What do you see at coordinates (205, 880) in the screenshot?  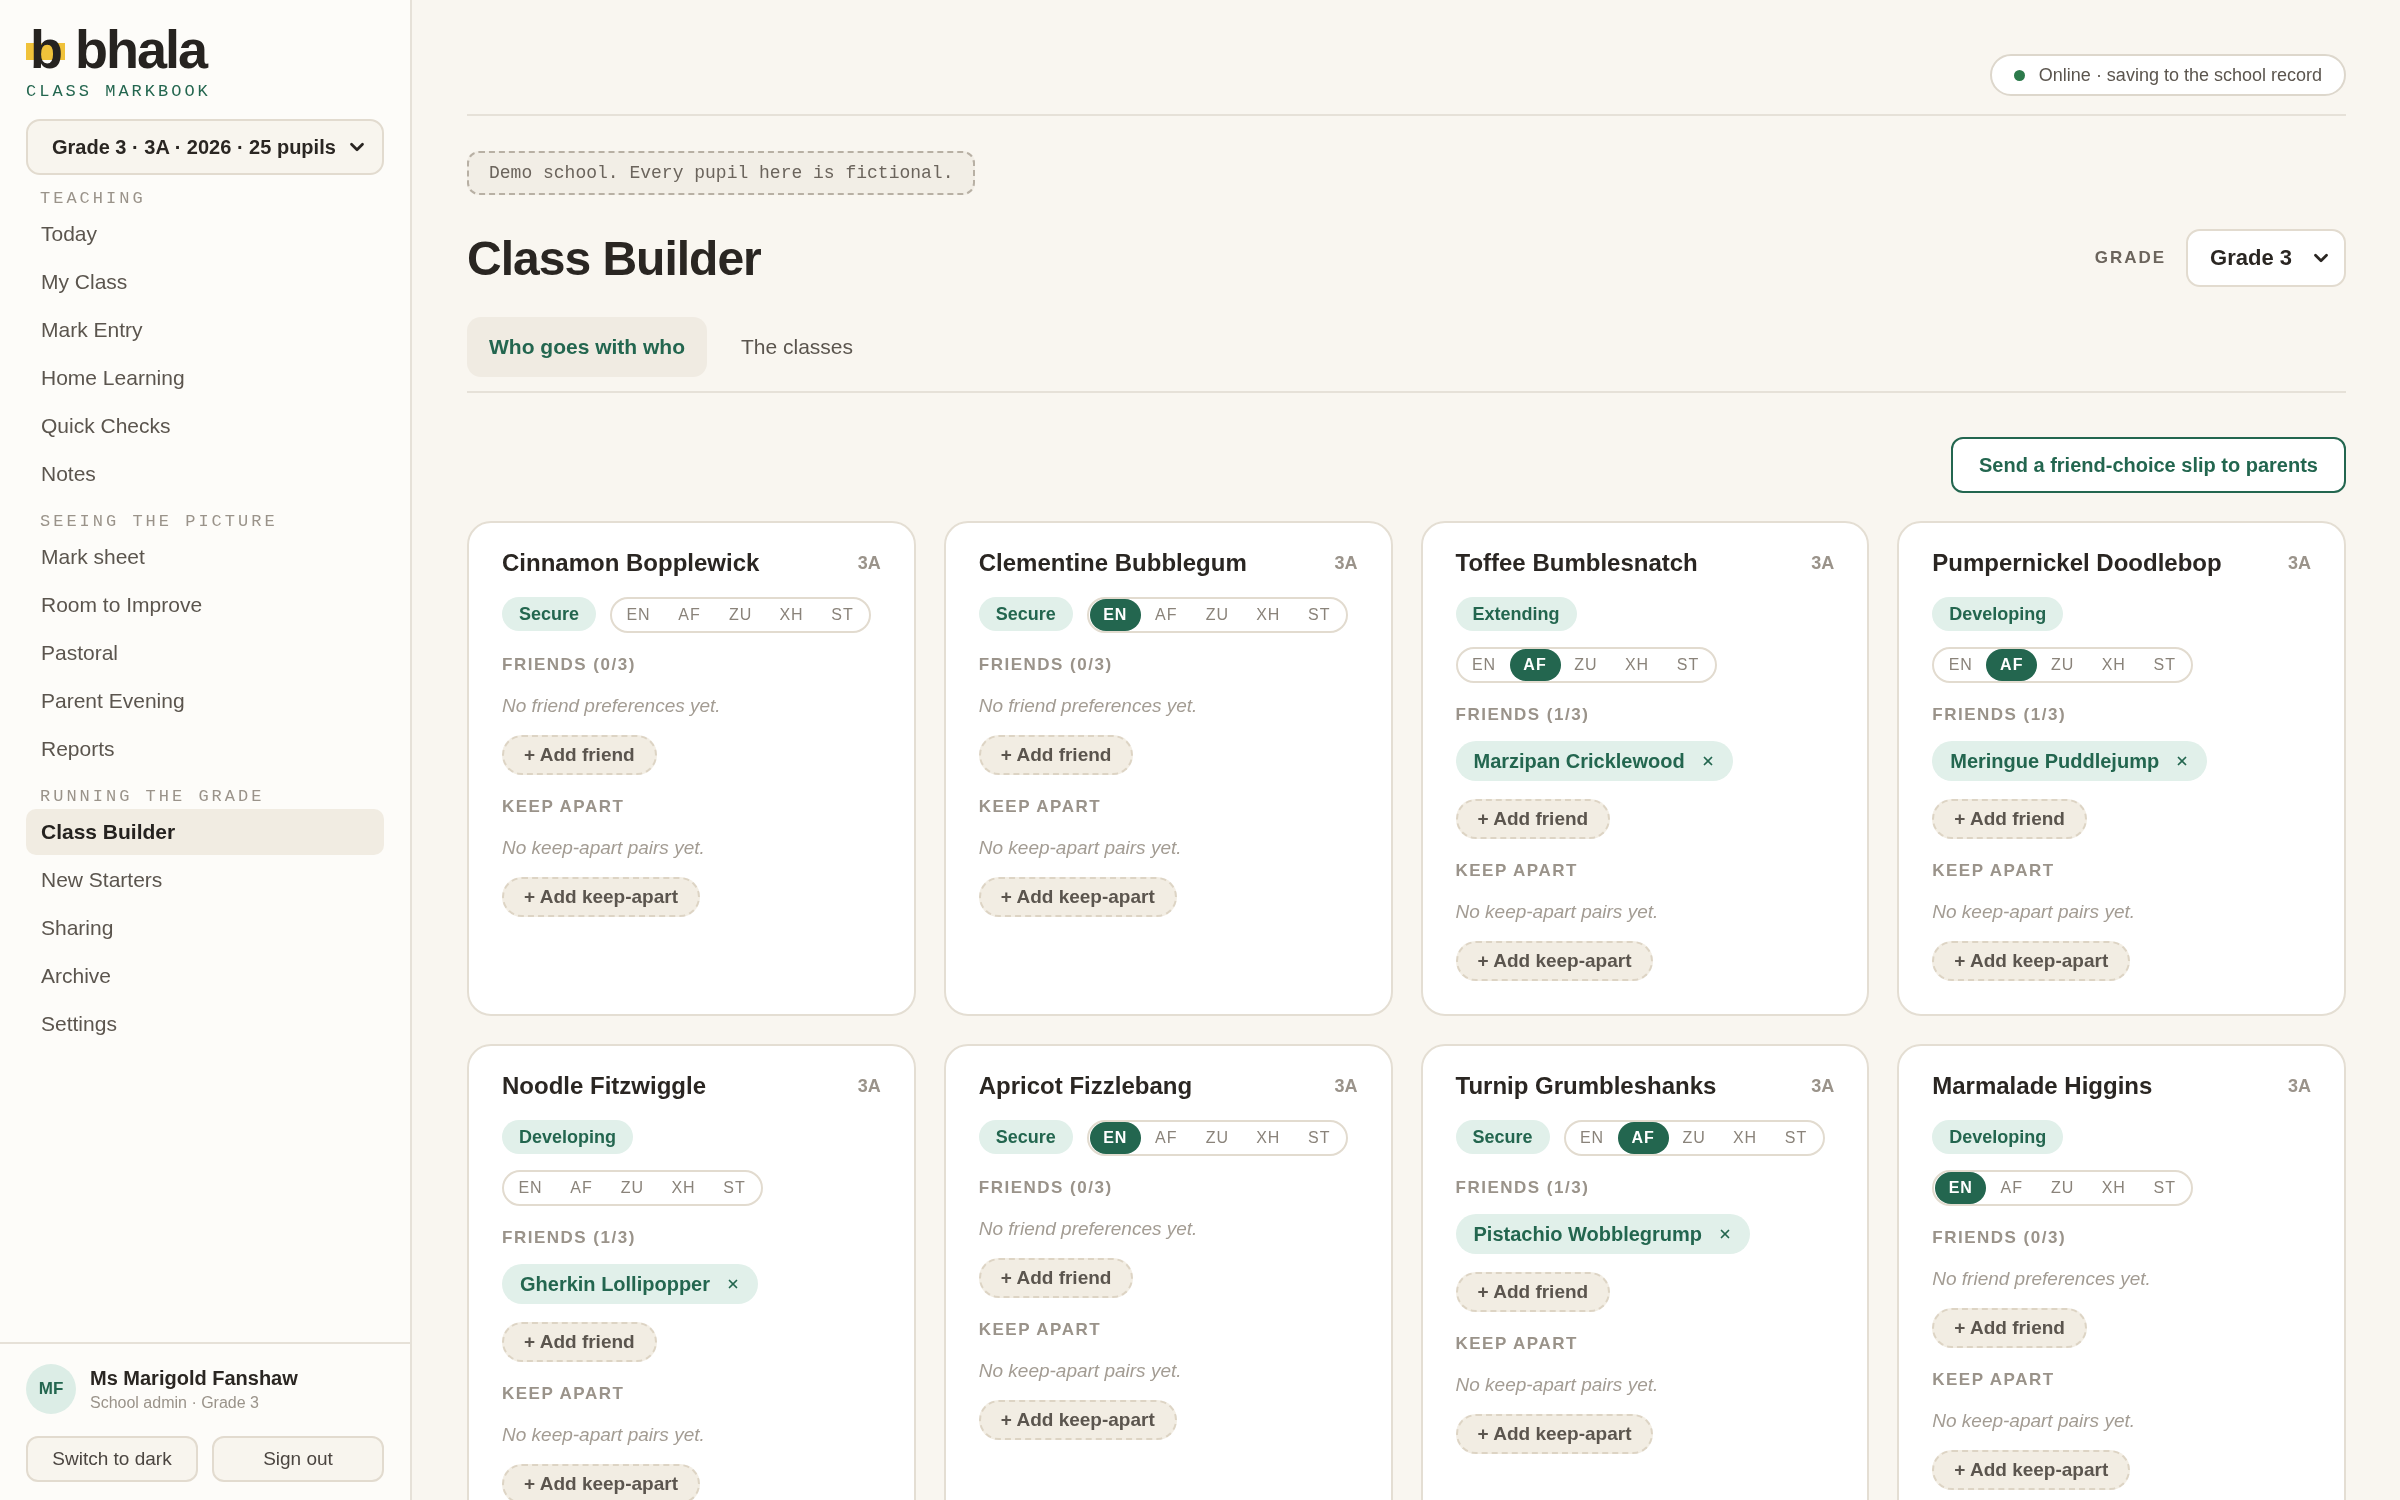 I see `nav-item: New Starters` at bounding box center [205, 880].